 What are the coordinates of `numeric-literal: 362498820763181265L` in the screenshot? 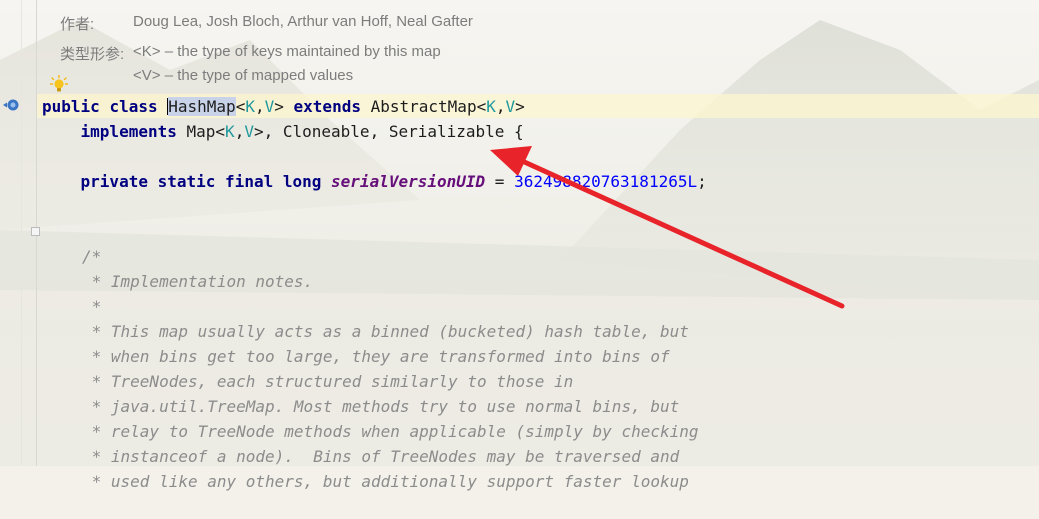 It's located at (606, 181).